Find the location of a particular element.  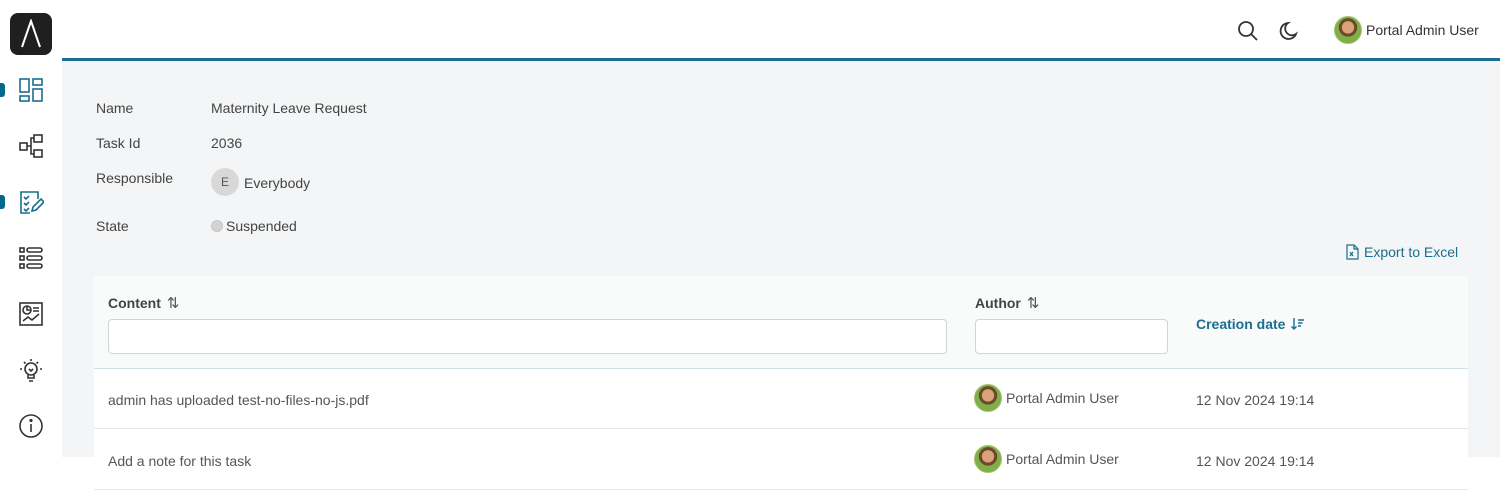

cell-content: Add a note for this task is located at coordinates (180, 461).